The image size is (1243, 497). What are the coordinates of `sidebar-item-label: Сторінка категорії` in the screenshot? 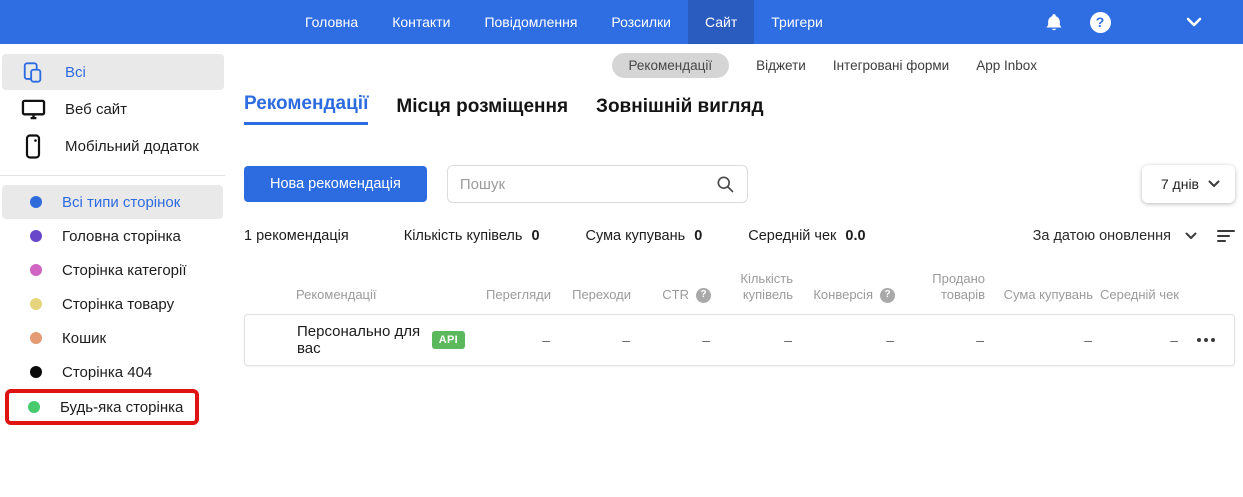 It's located at (124, 270).